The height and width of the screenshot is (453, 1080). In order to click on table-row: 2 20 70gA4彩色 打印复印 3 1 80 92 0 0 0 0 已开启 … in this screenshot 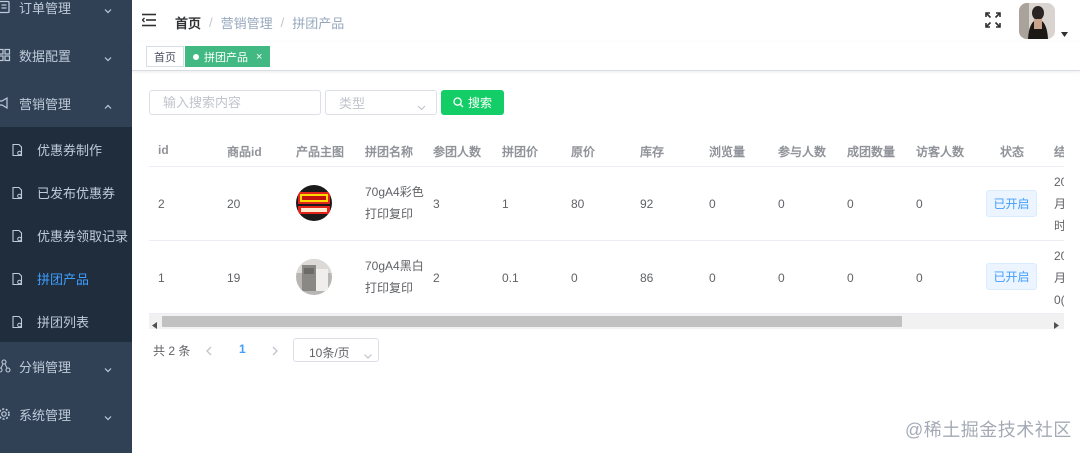, I will do `click(606, 204)`.